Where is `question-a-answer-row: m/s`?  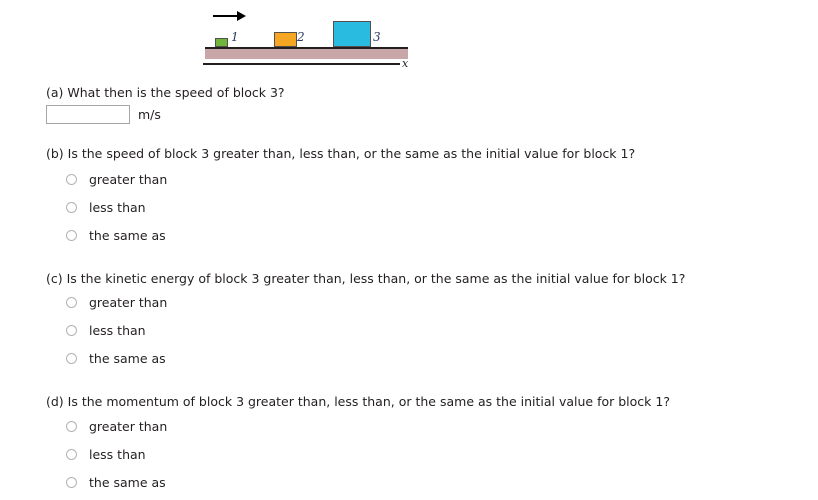
question-a-answer-row: m/s is located at coordinates (103, 114).